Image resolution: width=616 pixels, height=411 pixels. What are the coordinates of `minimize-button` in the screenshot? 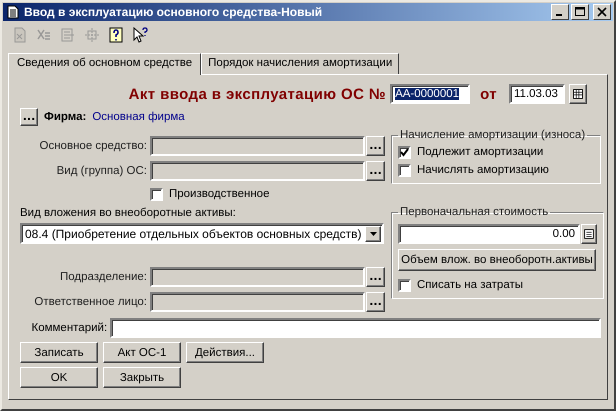 It's located at (560, 12).